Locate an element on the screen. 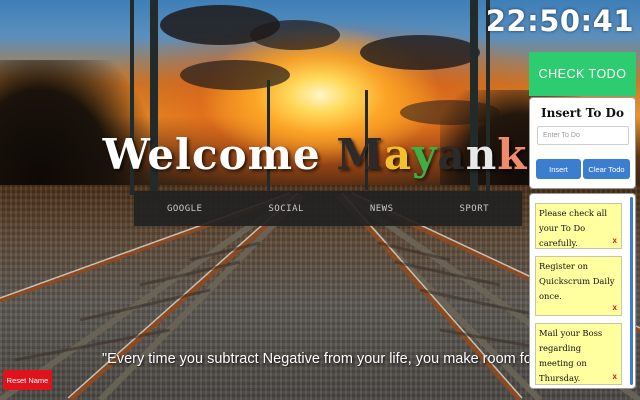 The width and height of the screenshot is (640, 400). insert-todo-title: Insert To Do is located at coordinates (582, 113).